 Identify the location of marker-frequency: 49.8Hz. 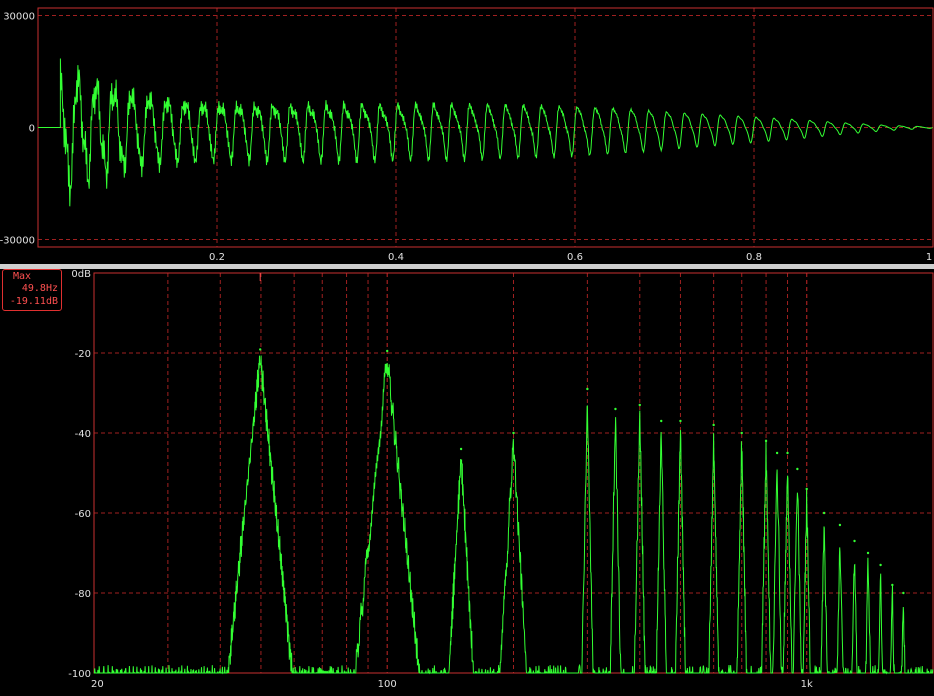
(39, 288).